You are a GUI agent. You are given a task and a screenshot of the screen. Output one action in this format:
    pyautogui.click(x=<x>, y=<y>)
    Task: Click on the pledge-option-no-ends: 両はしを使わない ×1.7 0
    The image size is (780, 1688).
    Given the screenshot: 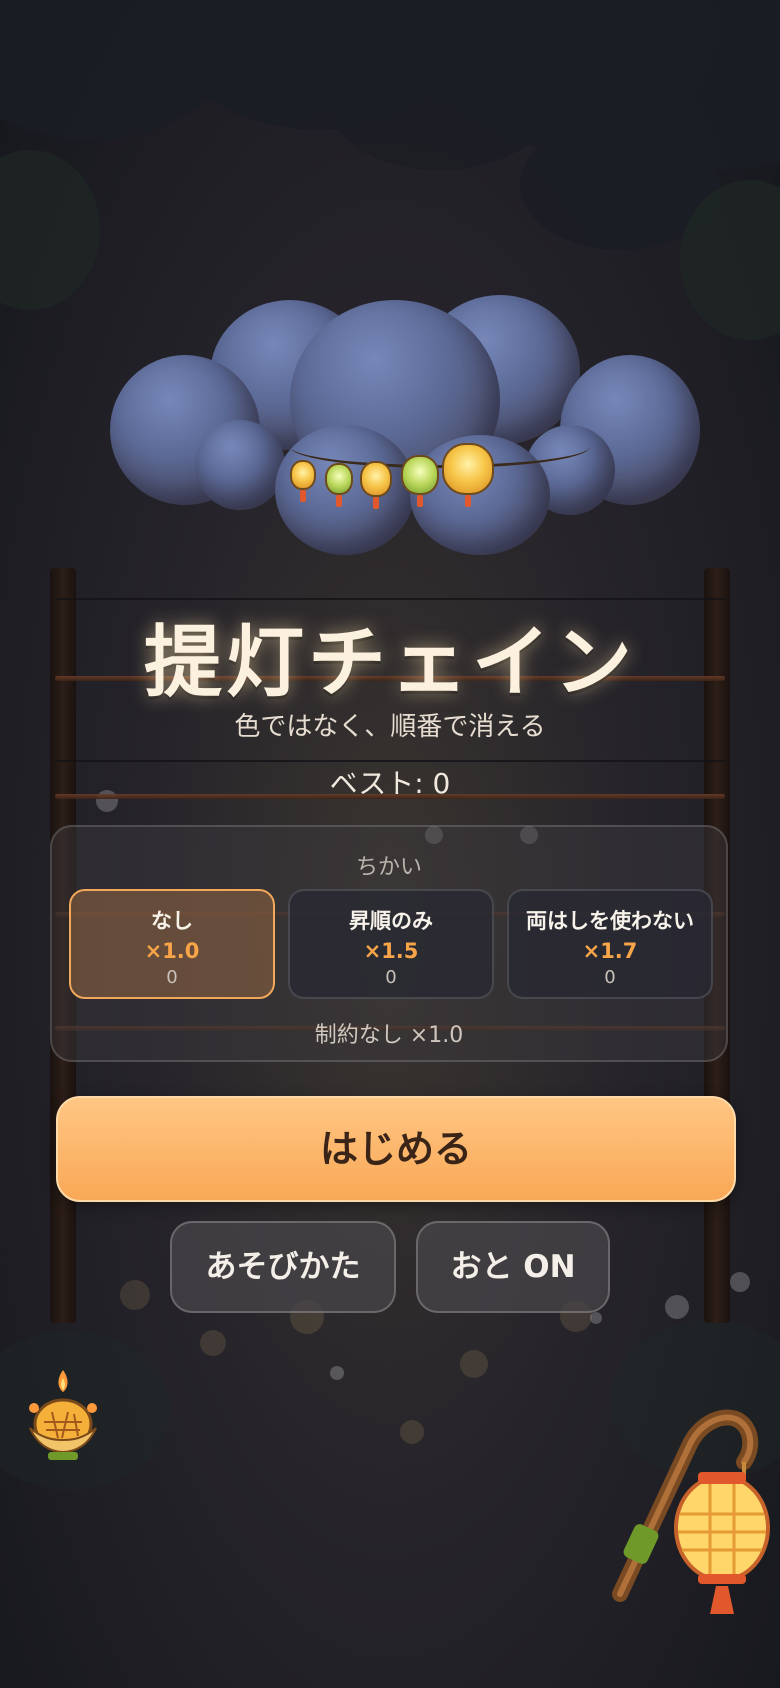 What is the action you would take?
    pyautogui.click(x=610, y=944)
    